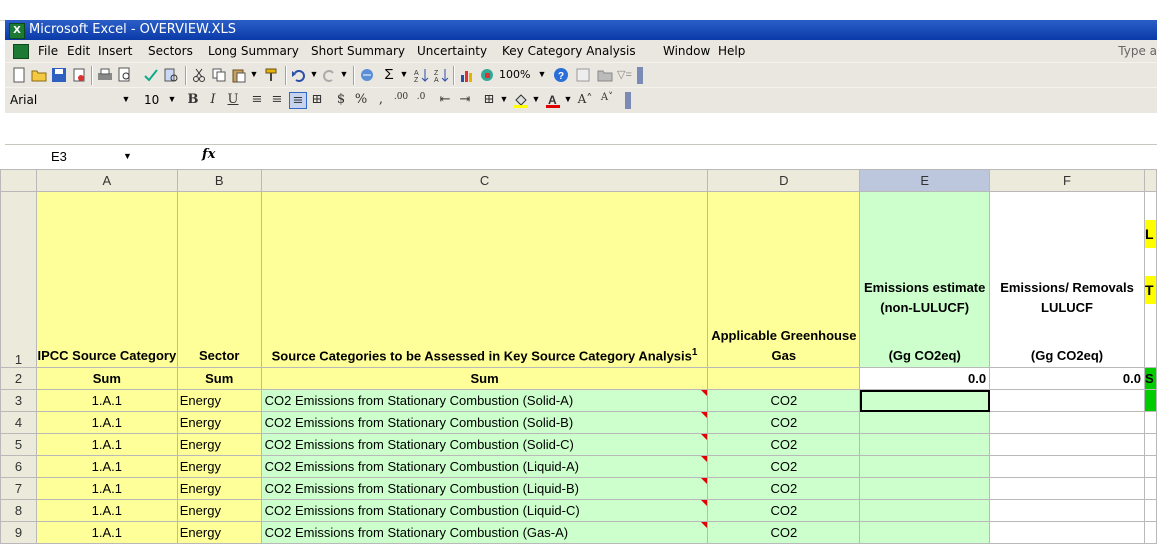  Describe the element at coordinates (521, 100) in the screenshot. I see `fill-color-icon` at that location.